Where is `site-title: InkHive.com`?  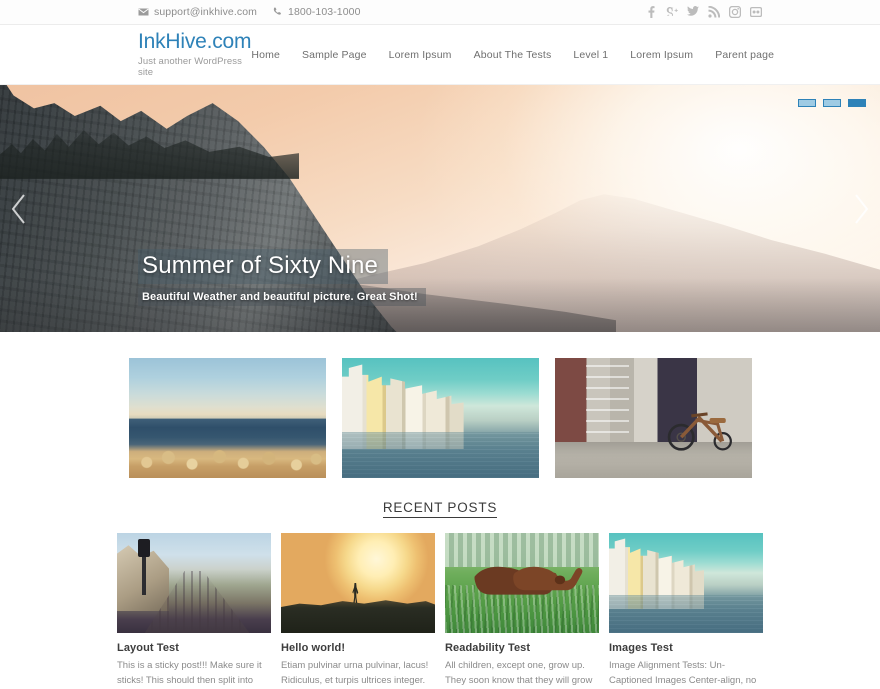 site-title: InkHive.com is located at coordinates (195, 41).